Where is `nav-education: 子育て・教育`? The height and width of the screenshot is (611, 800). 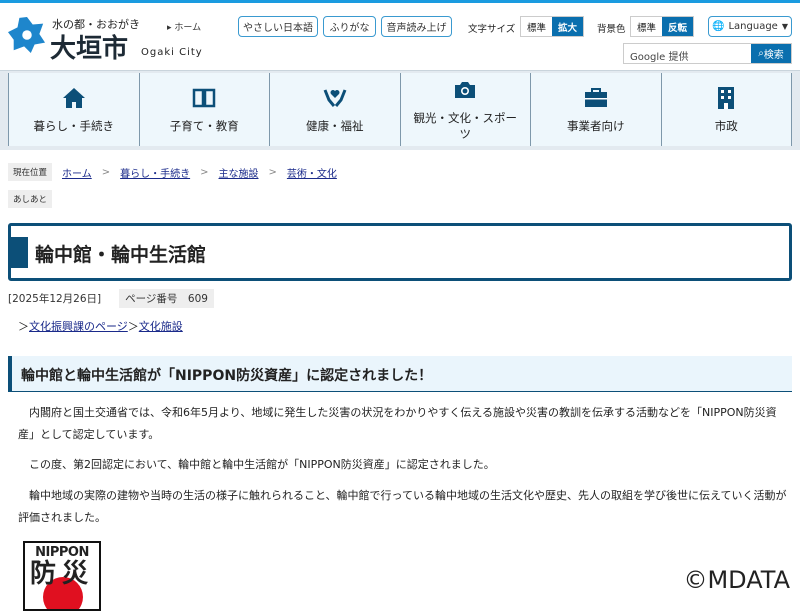
nav-education: 子育て・教育 is located at coordinates (203, 109).